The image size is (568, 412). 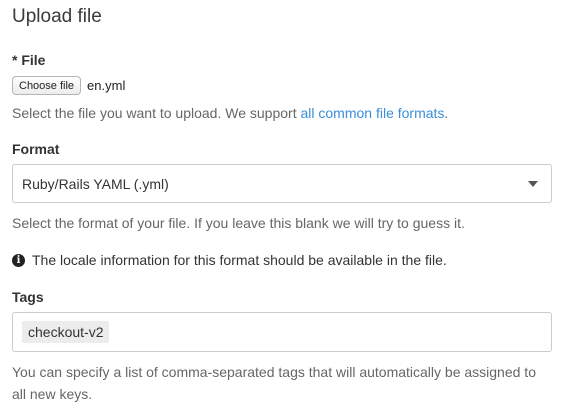 What do you see at coordinates (282, 332) in the screenshot?
I see `tags-input: checkout-v2` at bounding box center [282, 332].